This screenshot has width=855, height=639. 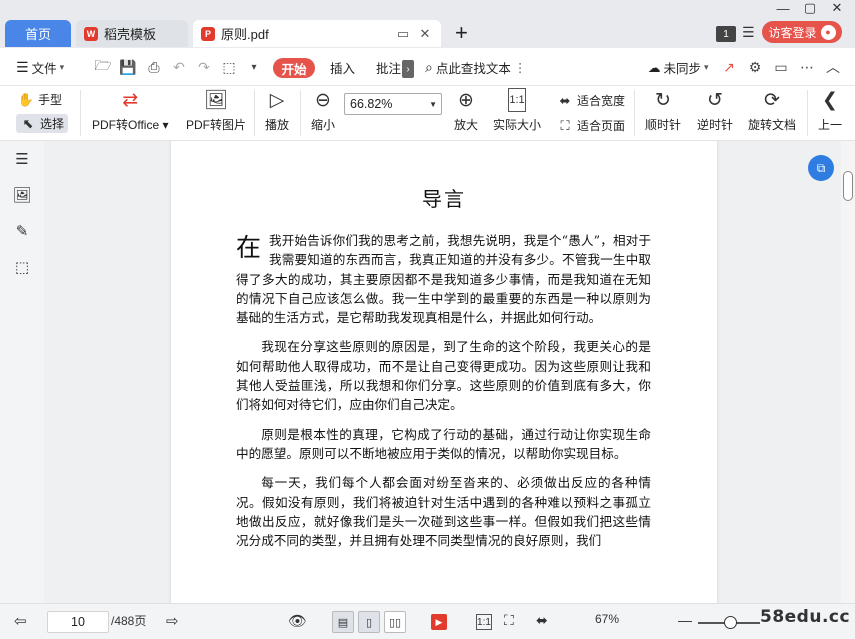 I want to click on close-tab-icon: ✕, so click(x=425, y=34).